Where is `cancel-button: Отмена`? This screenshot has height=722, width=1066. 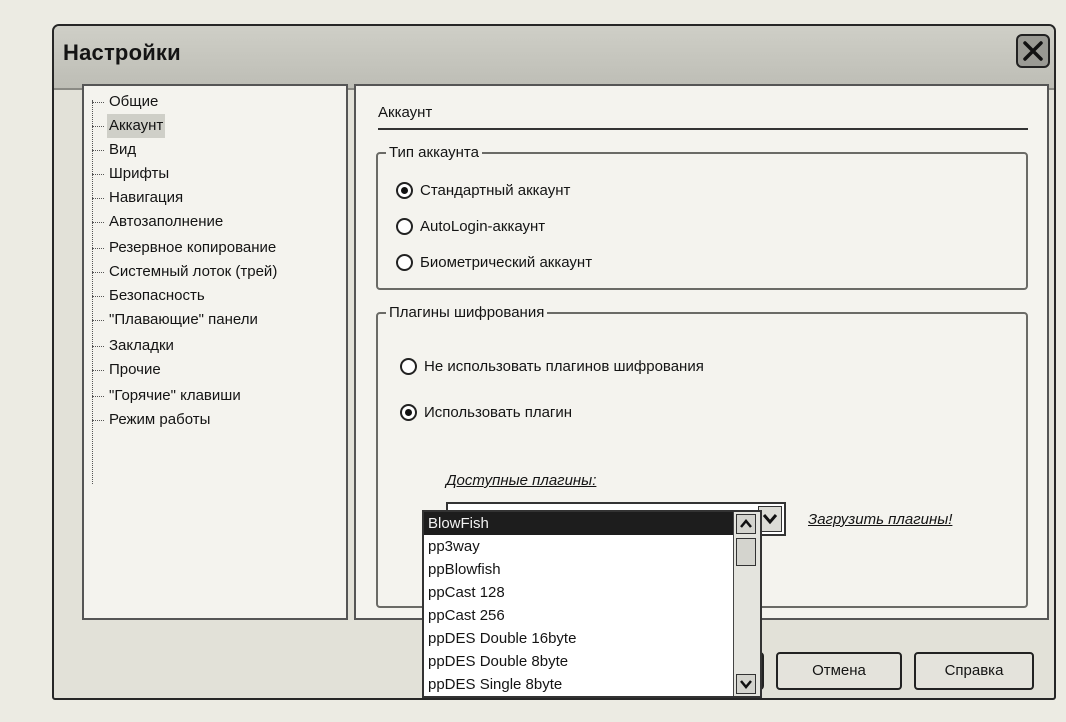
cancel-button: Отмена is located at coordinates (839, 671).